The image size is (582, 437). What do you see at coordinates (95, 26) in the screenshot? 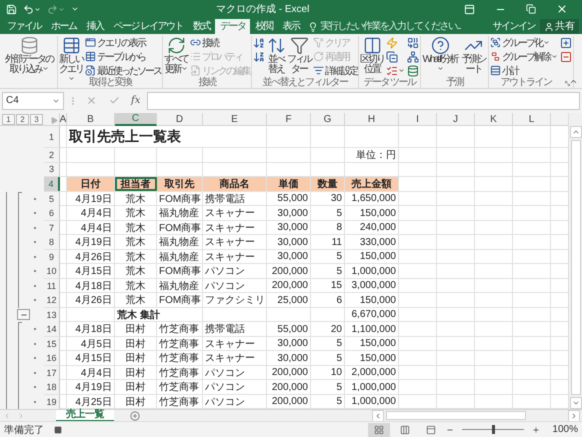
I see `ribbon-tab: 挿入` at bounding box center [95, 26].